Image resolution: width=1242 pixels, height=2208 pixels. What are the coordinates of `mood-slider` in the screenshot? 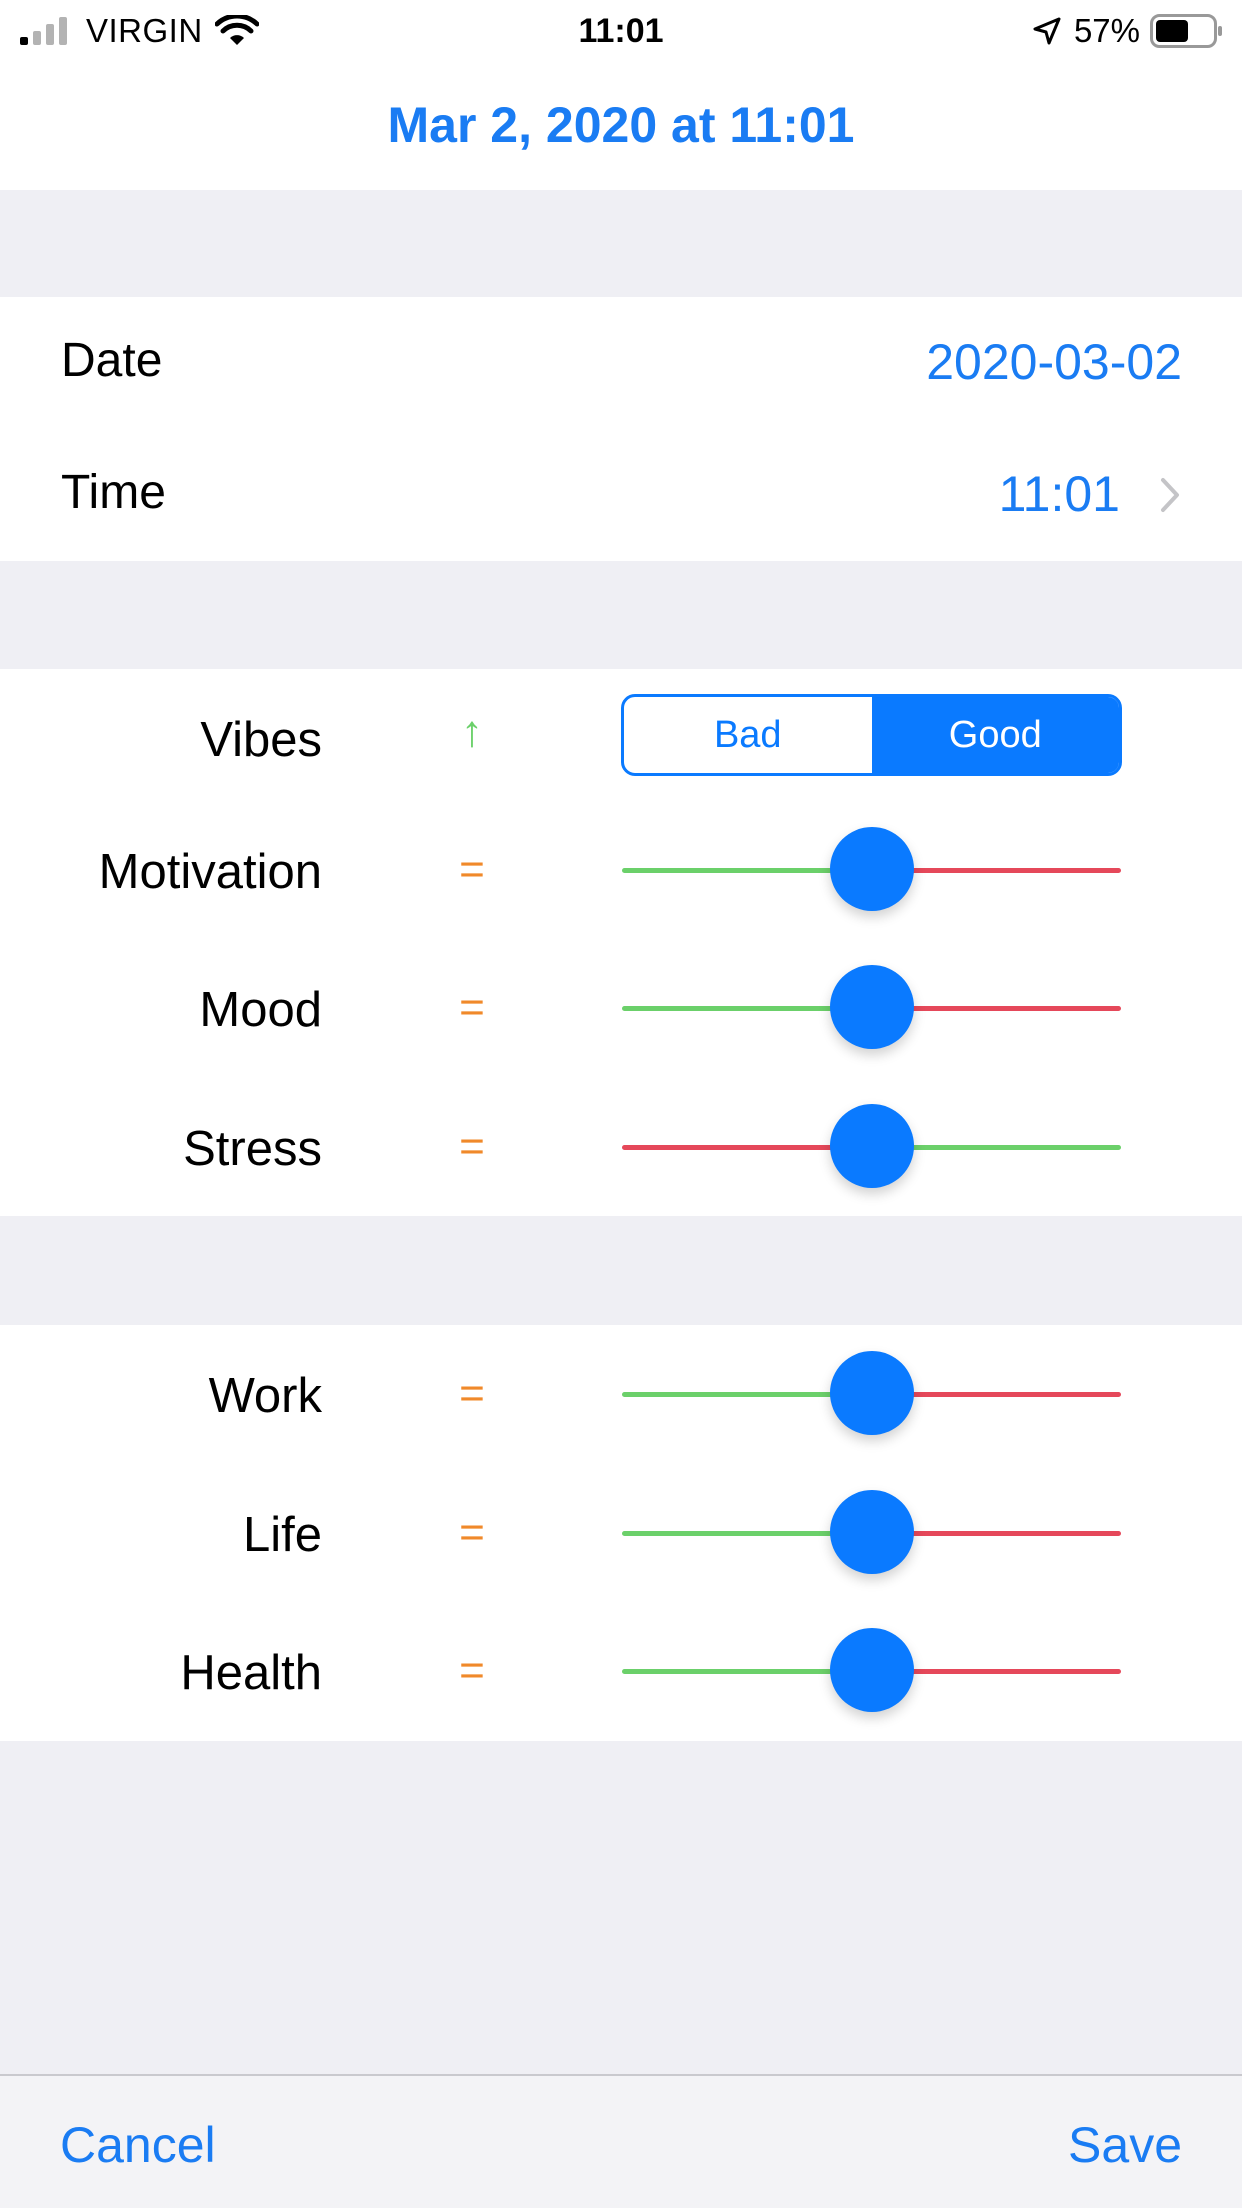 It's located at (871, 1007).